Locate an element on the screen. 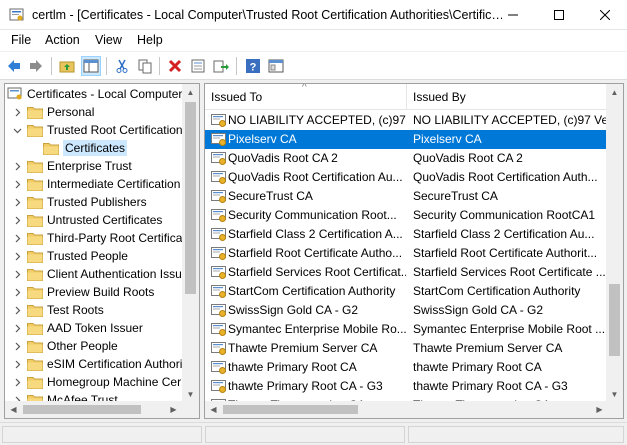  tree-item: Trusted Root Certification is located at coordinates (97, 130).